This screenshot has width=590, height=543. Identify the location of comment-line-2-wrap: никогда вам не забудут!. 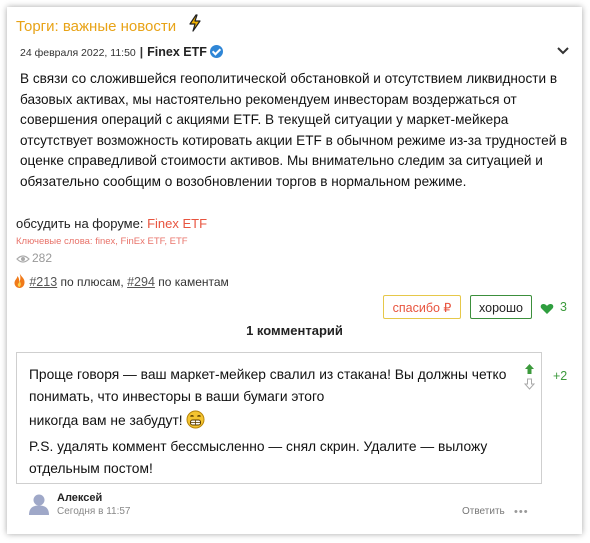
(271, 423).